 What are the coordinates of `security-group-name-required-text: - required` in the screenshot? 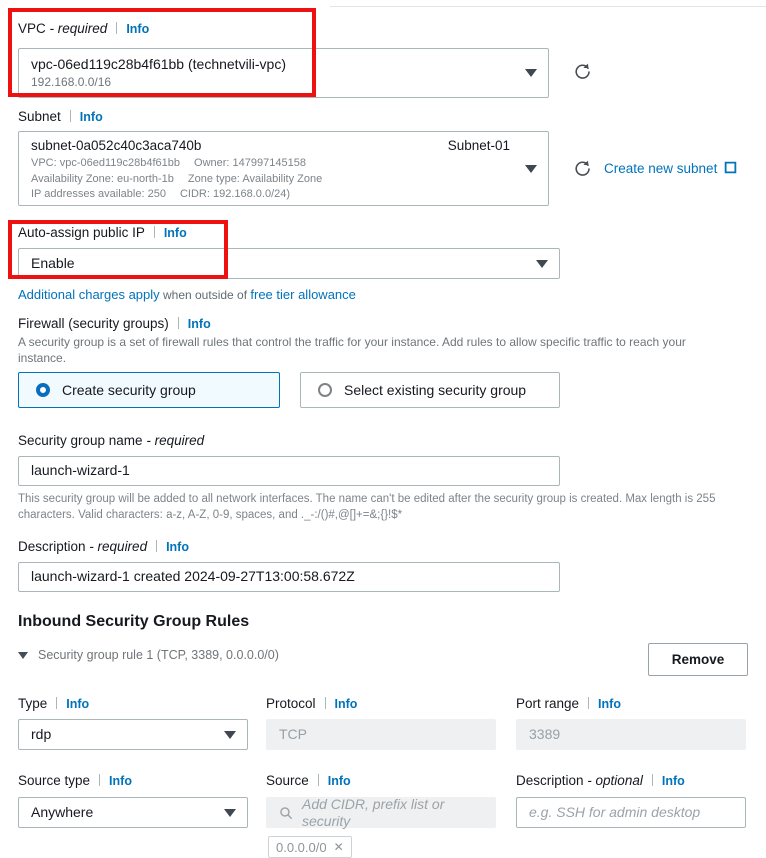 It's located at (175, 440).